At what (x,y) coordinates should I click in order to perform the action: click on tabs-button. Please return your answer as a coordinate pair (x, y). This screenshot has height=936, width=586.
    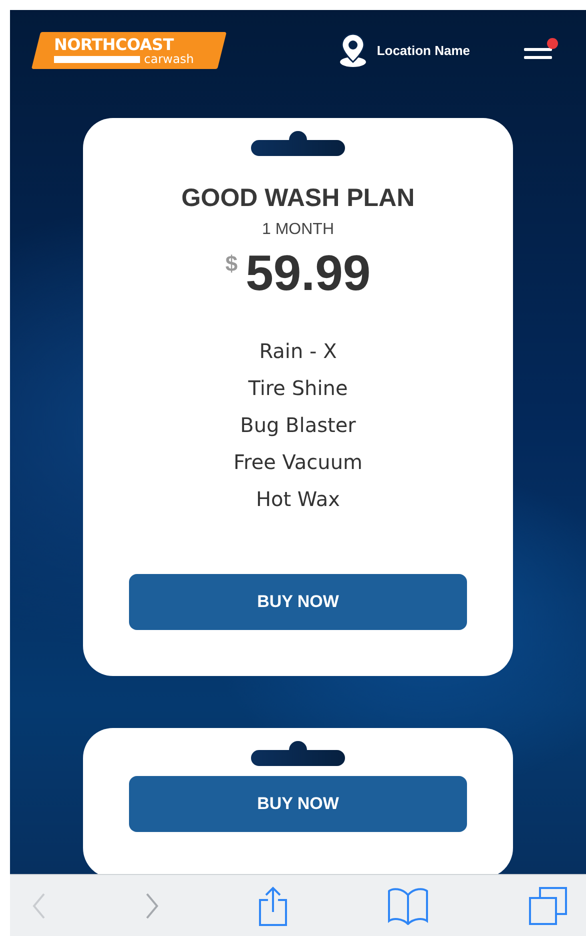
    Looking at the image, I should click on (548, 906).